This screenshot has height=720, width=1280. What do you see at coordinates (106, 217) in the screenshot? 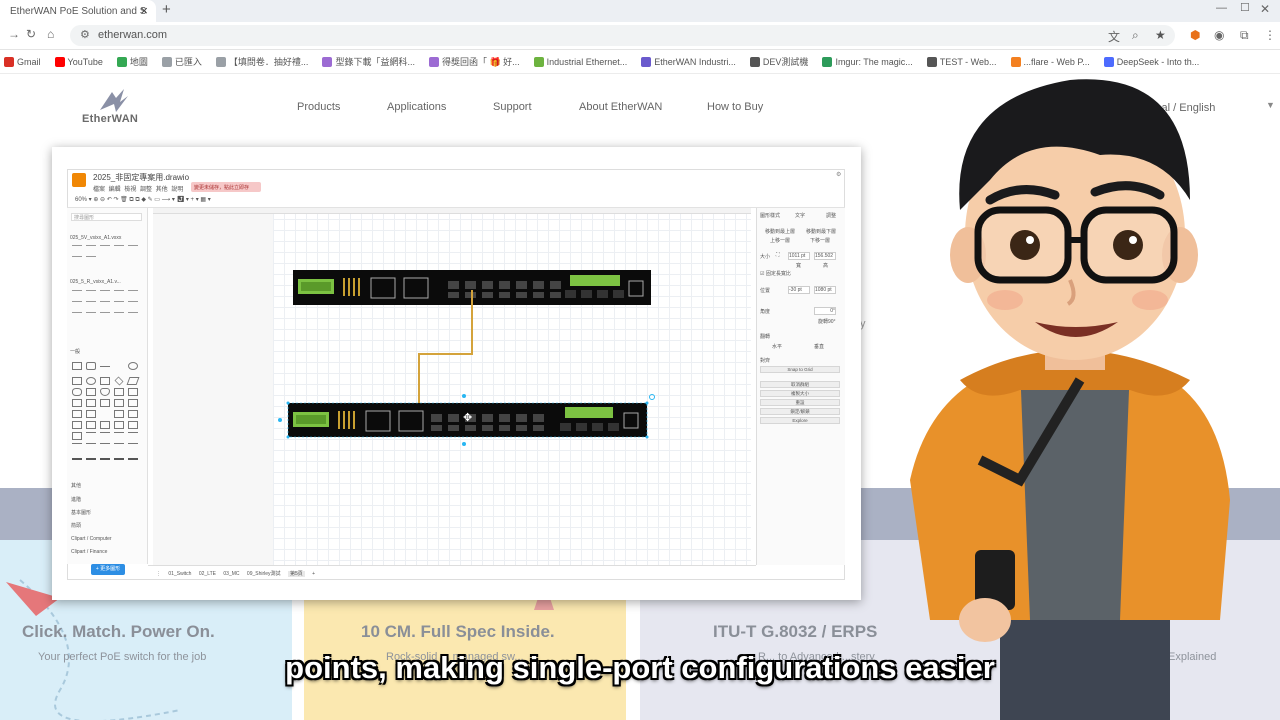
I see `shape-search-input: 搜尋圖形` at bounding box center [106, 217].